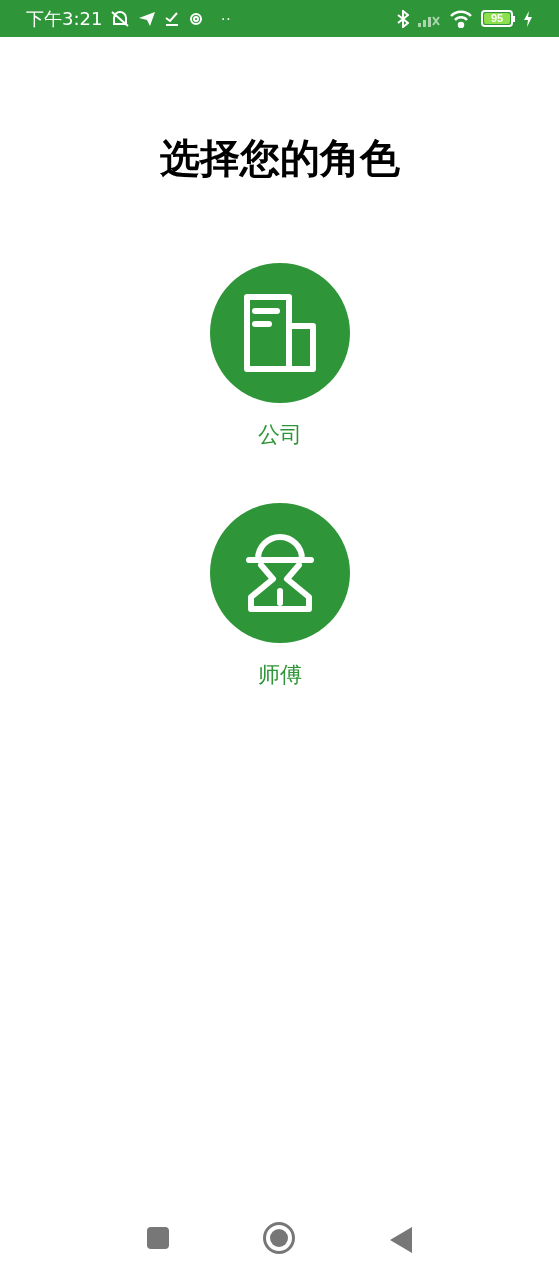  What do you see at coordinates (158, 1238) in the screenshot?
I see `recents-button` at bounding box center [158, 1238].